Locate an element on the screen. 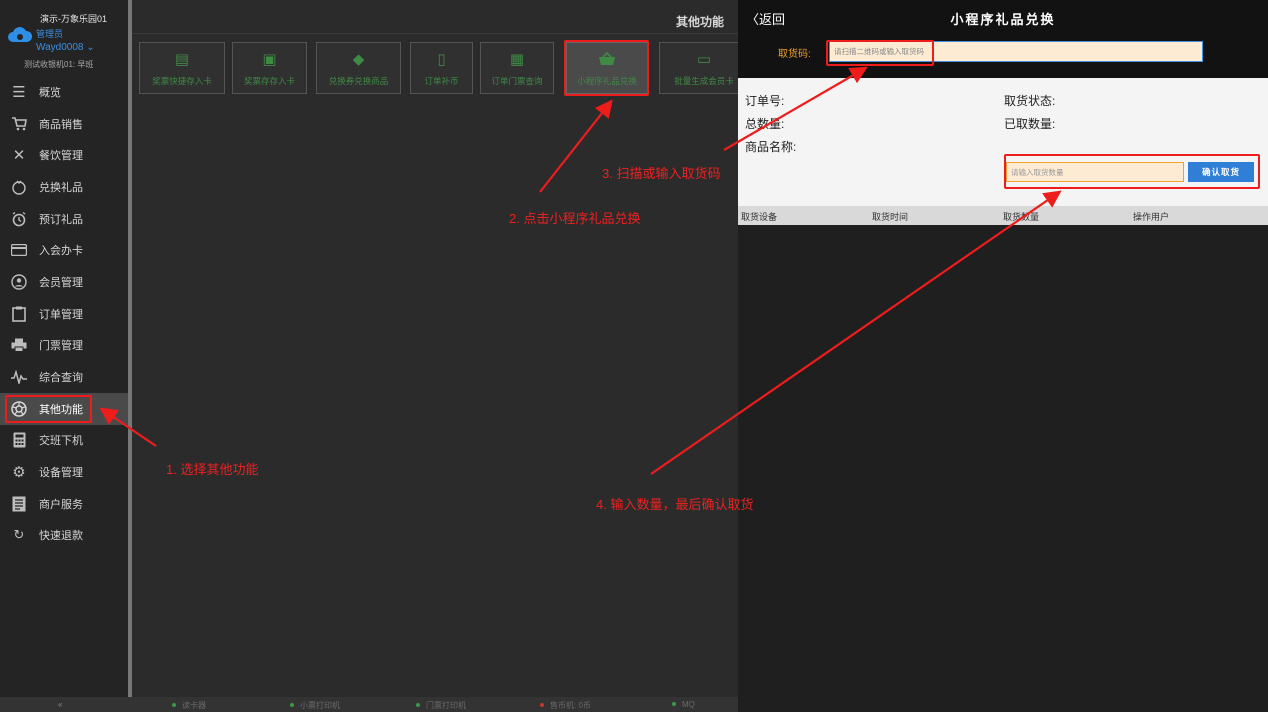 The height and width of the screenshot is (712, 1268). product-name-label: 商品名称: is located at coordinates (771, 147).